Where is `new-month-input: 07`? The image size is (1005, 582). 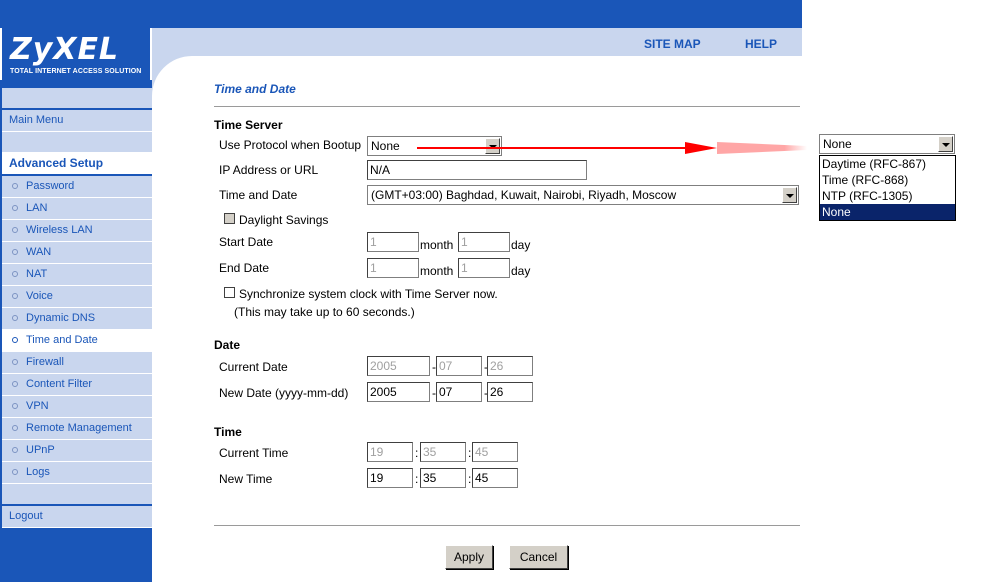 new-month-input: 07 is located at coordinates (459, 392).